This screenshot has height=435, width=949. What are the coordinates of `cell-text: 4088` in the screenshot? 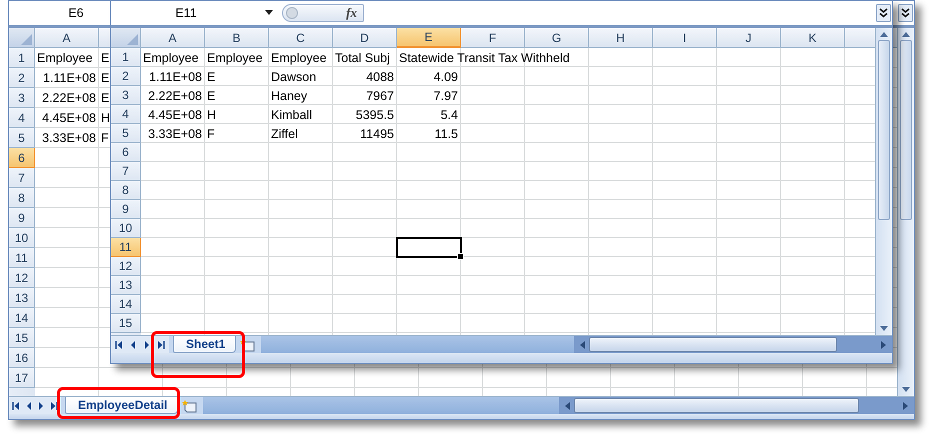 It's located at (380, 77).